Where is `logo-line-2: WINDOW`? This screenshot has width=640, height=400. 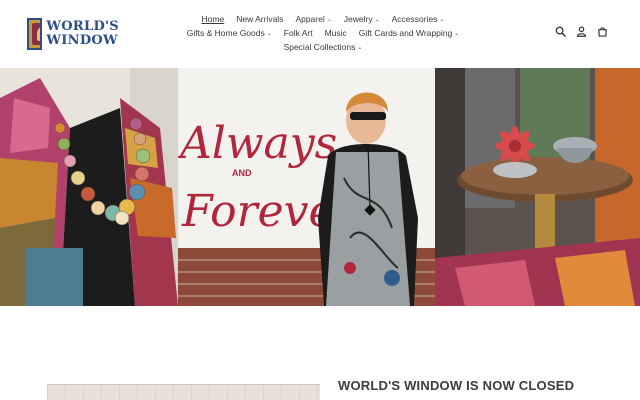 logo-line-2: WINDOW is located at coordinates (82, 40).